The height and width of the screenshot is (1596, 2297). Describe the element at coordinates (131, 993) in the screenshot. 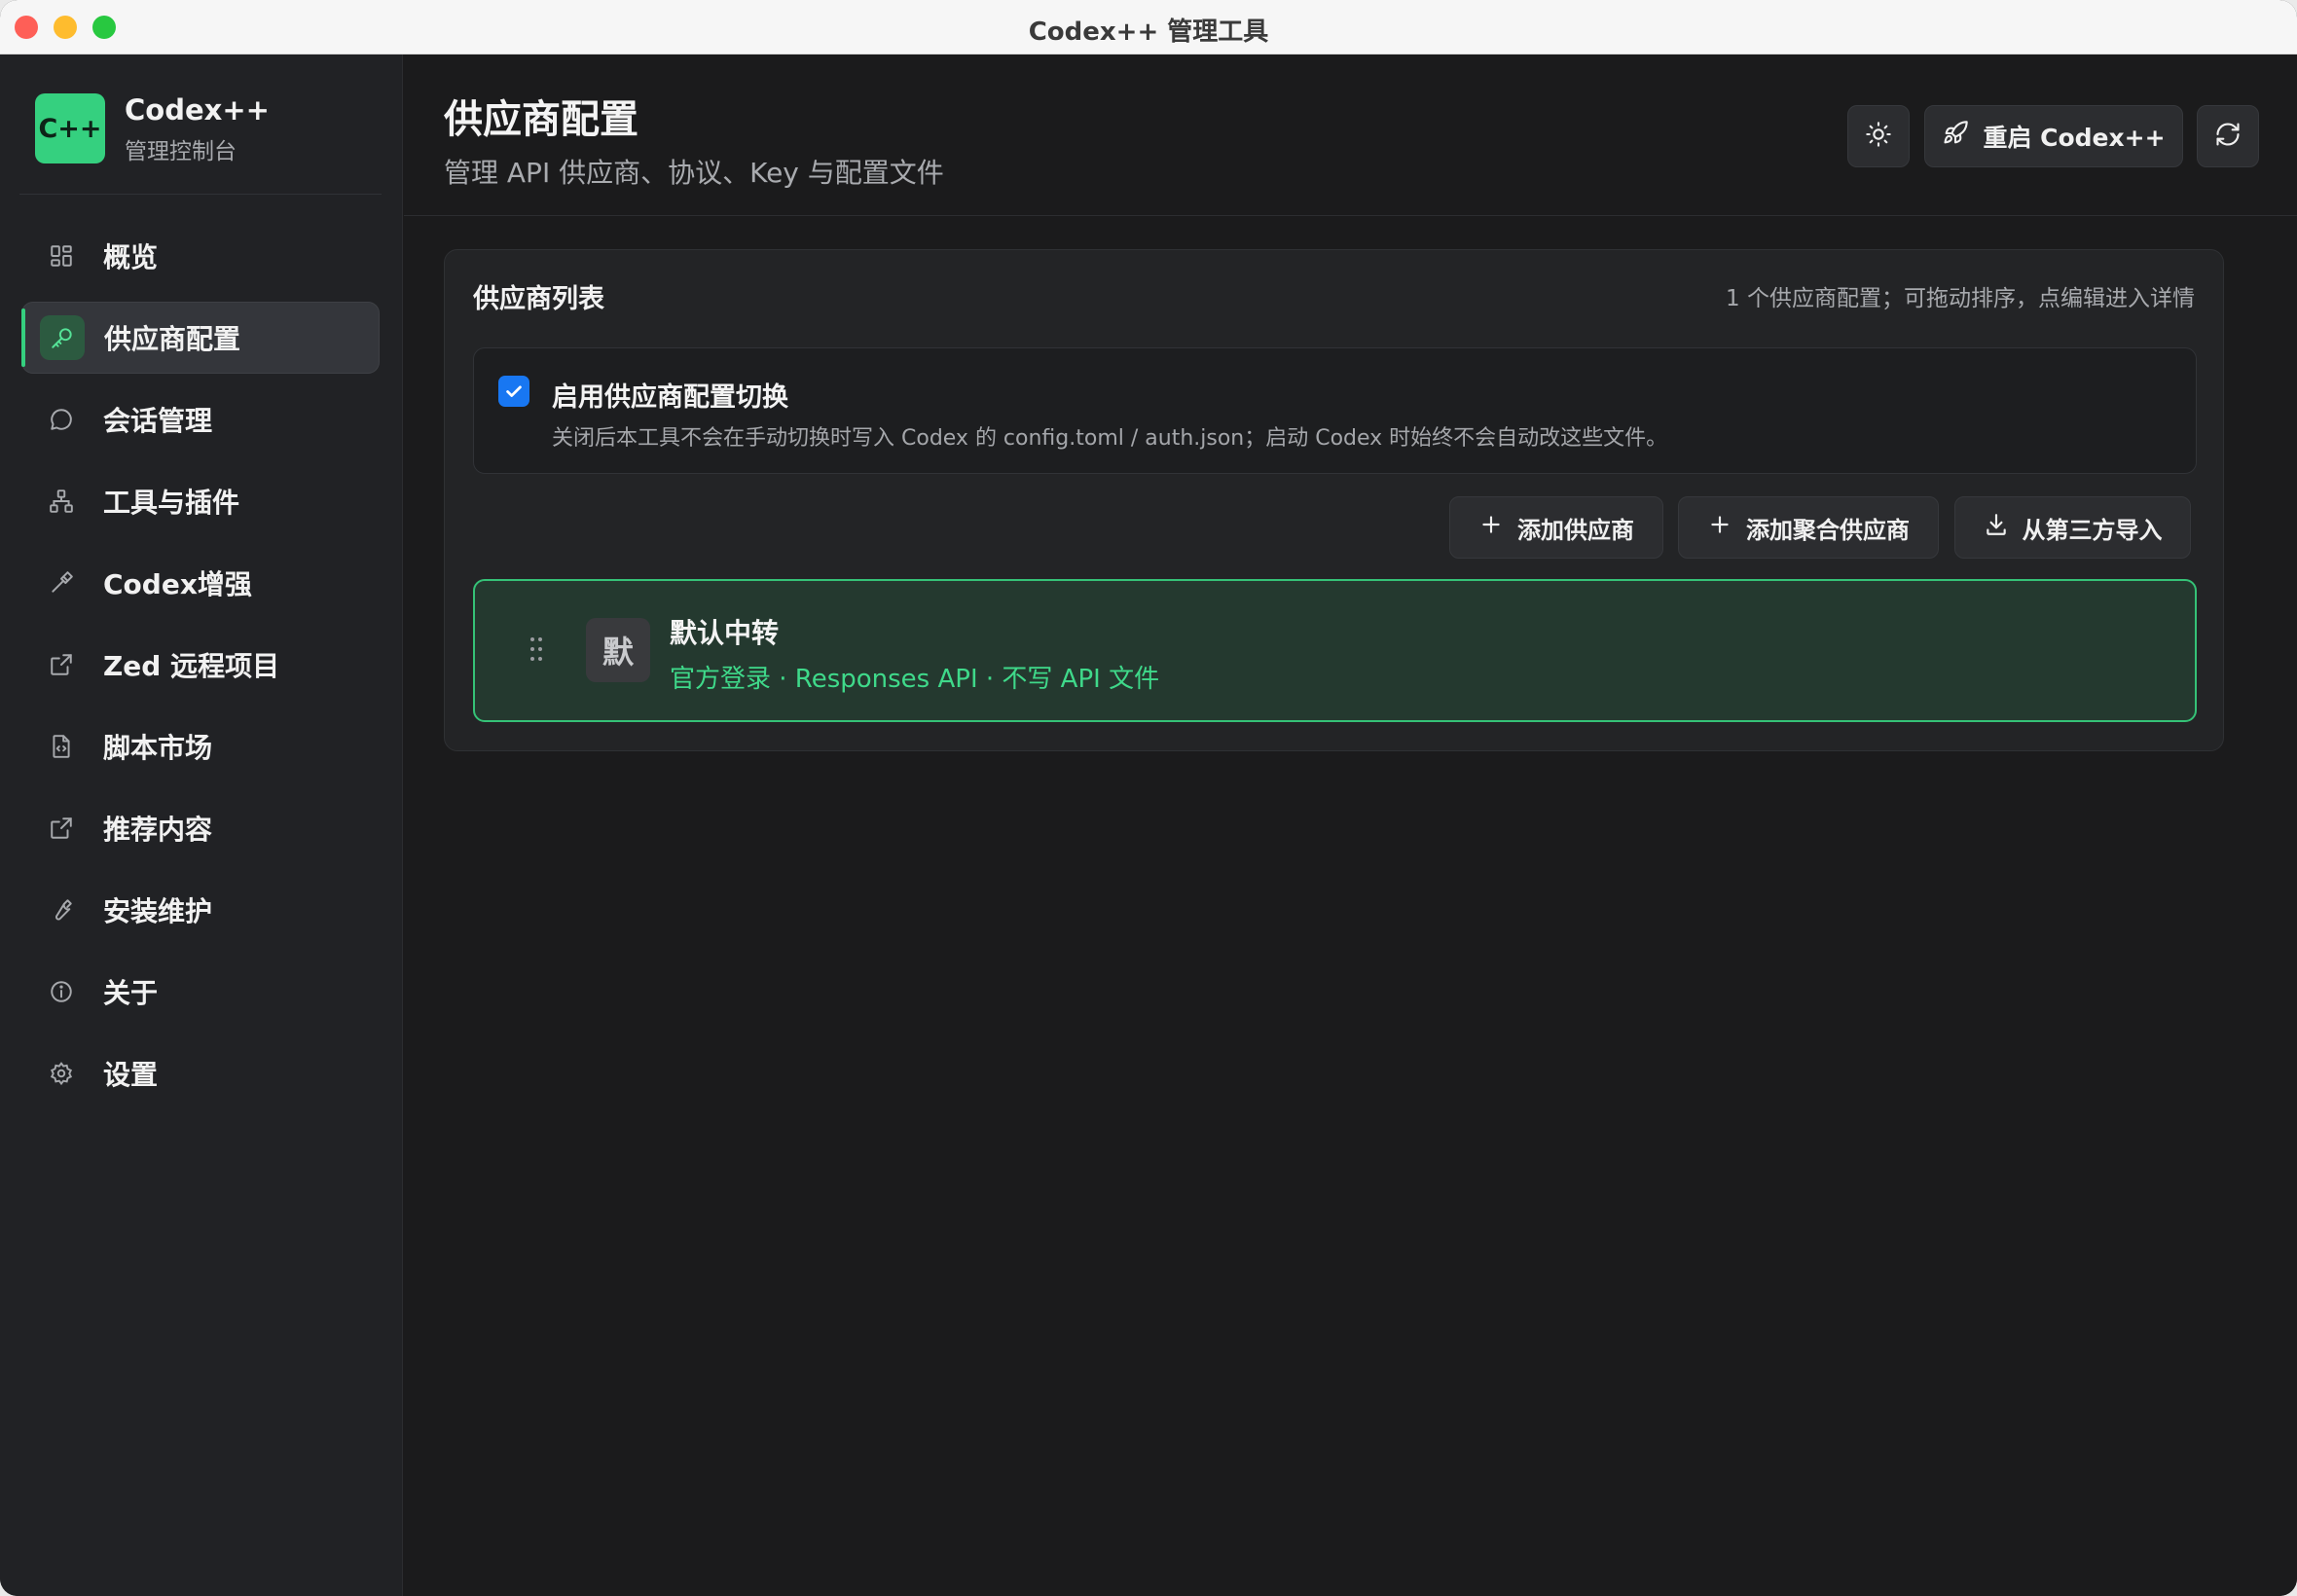

I see `sidebar-item-label: 关于` at that location.